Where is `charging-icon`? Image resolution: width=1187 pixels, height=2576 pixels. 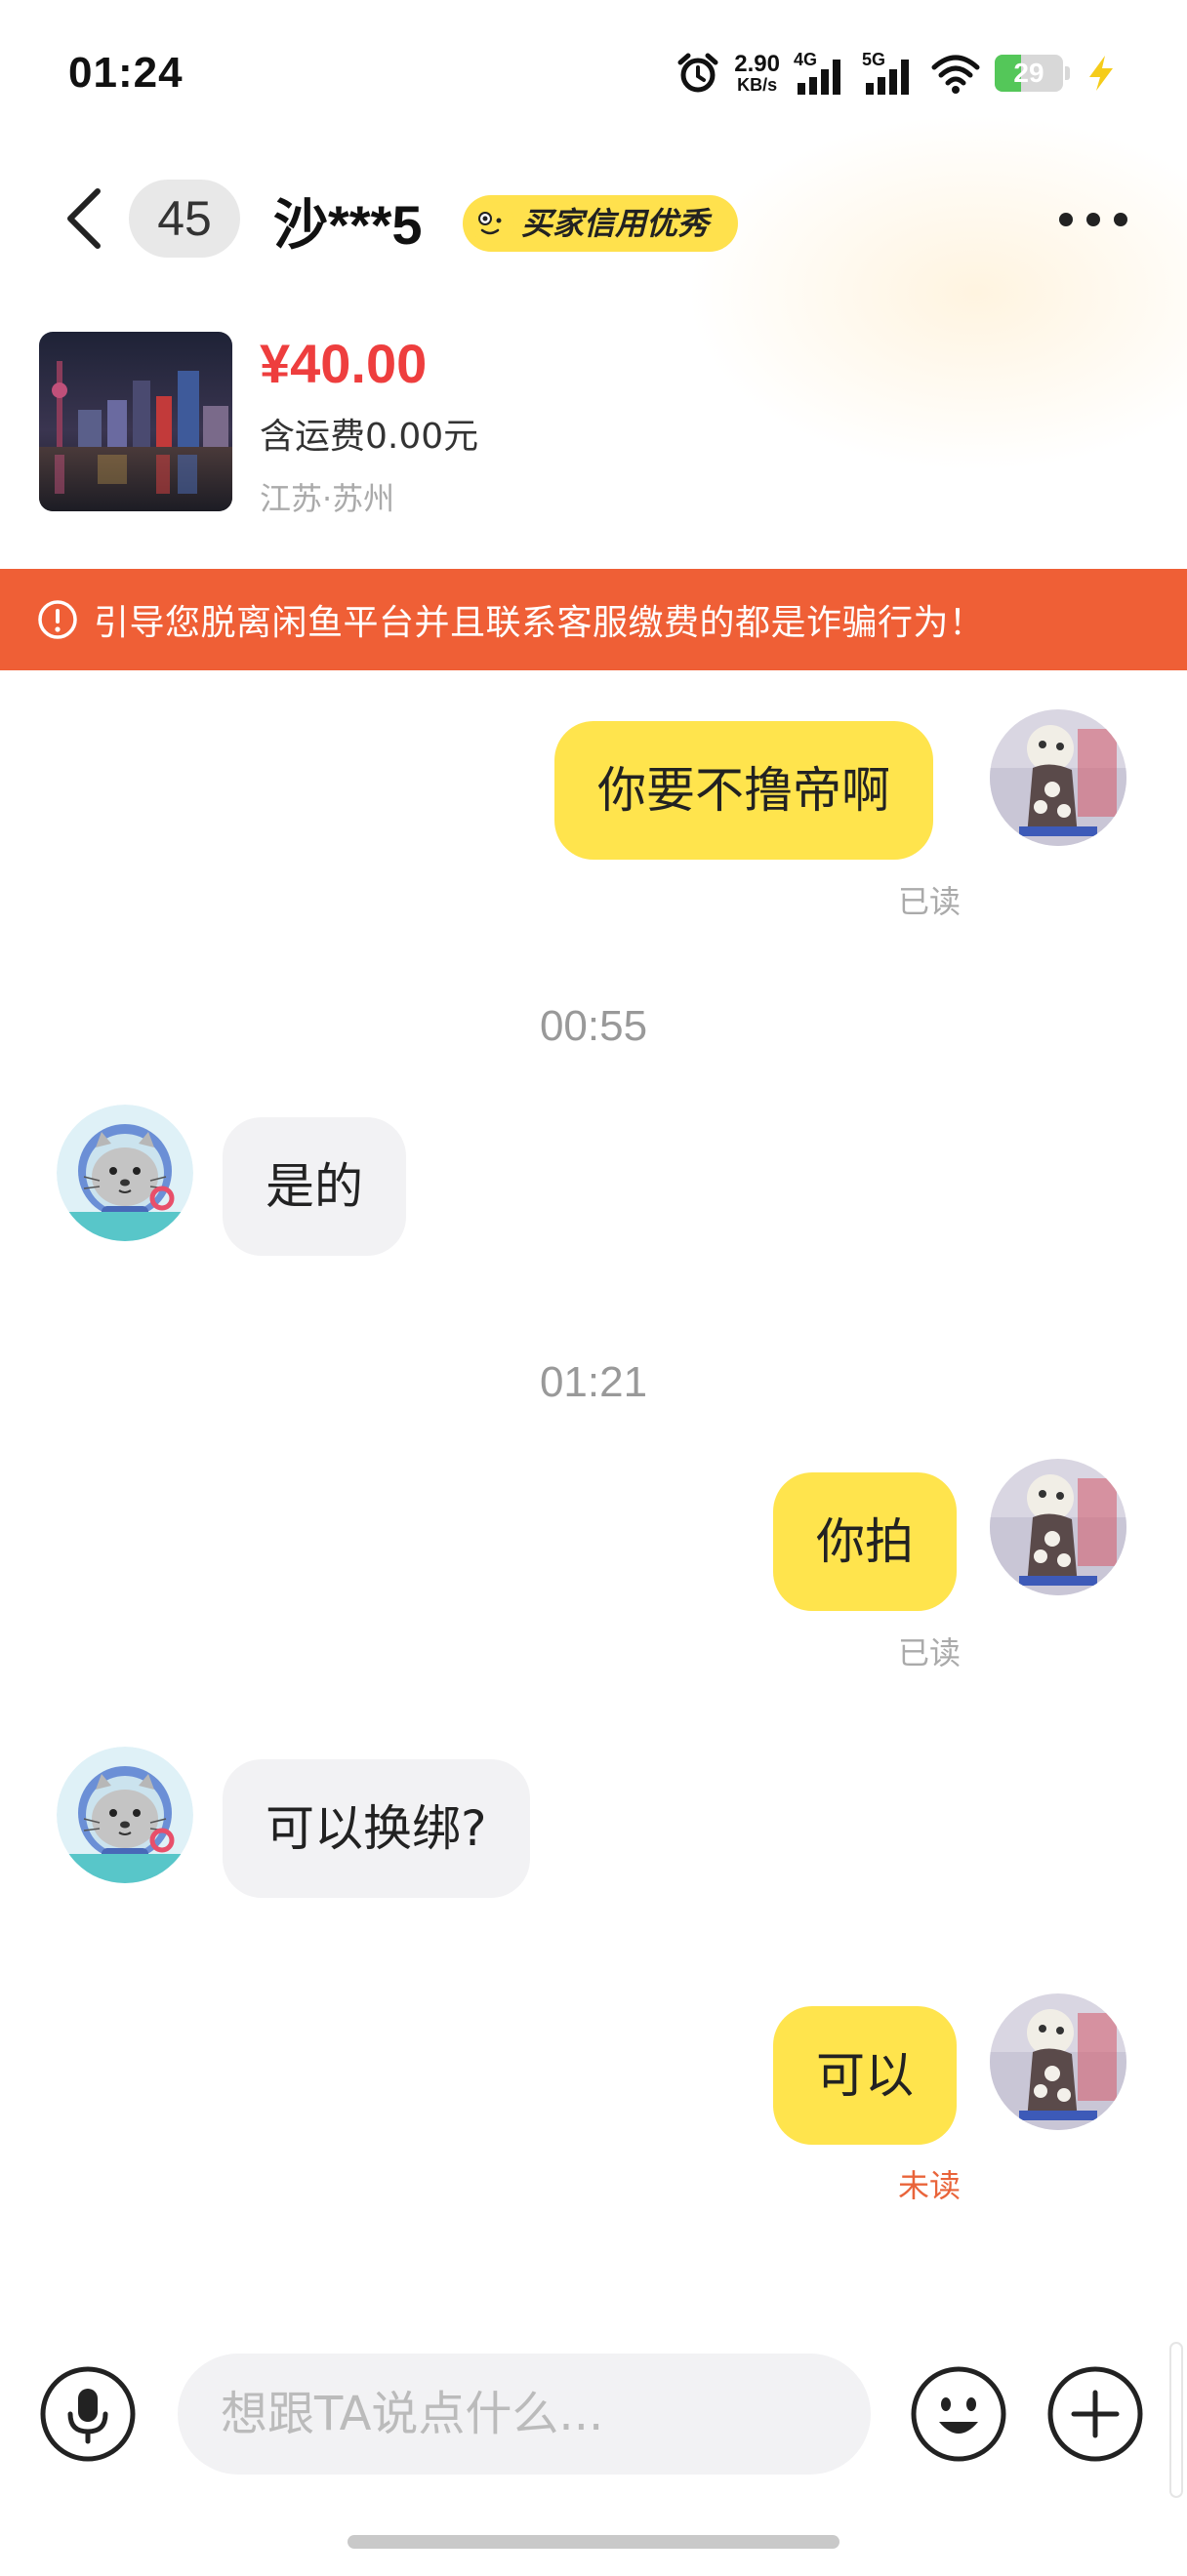
charging-icon is located at coordinates (1101, 73).